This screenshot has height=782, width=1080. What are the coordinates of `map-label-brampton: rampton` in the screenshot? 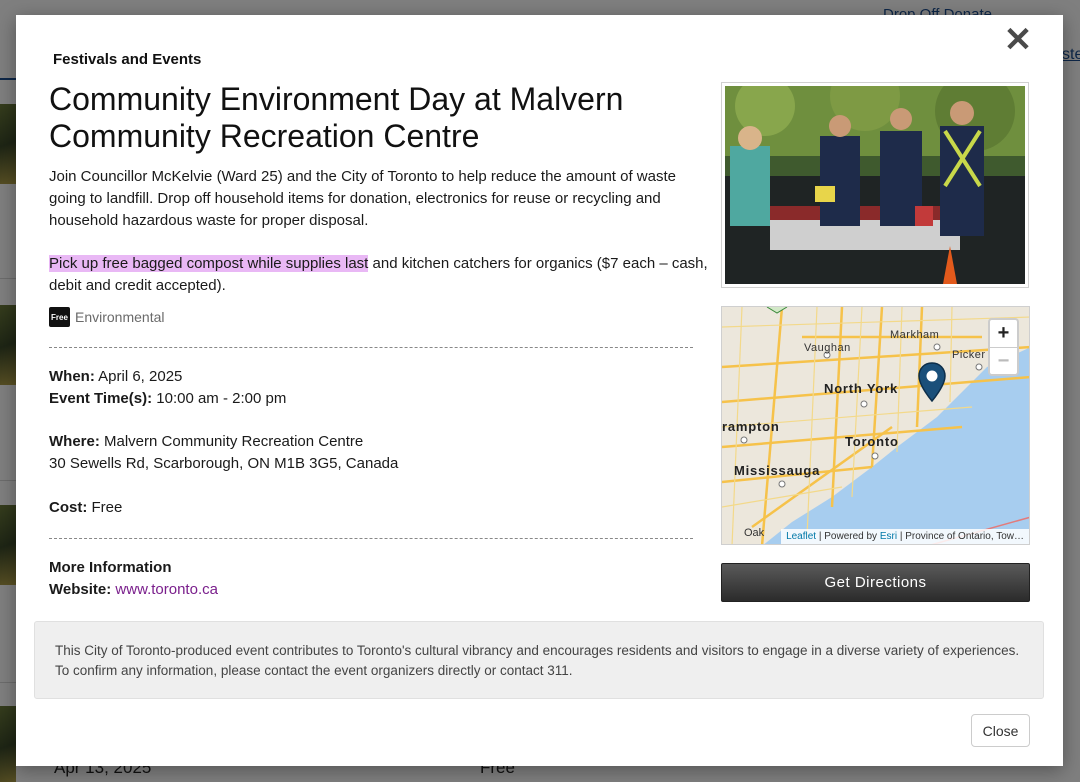 It's located at (751, 426).